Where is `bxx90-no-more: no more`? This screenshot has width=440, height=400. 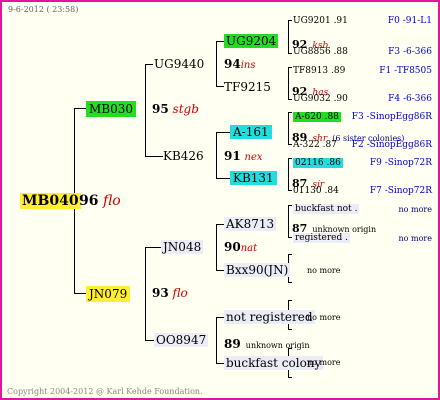
bxx90-no-more: no more is located at coordinates (324, 270).